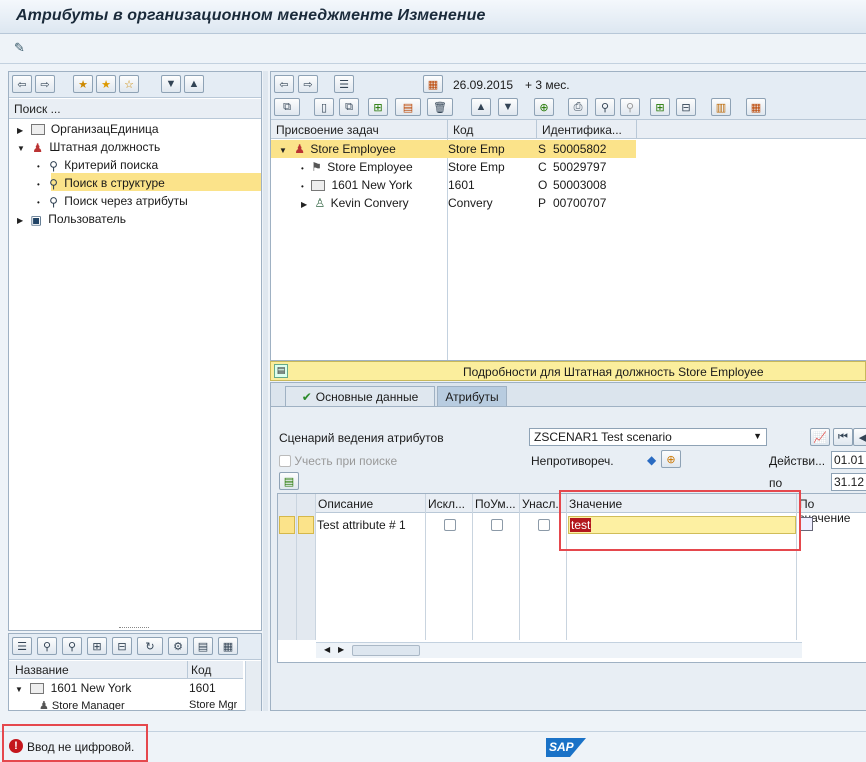  What do you see at coordinates (97, 646) in the screenshot?
I see `select-icon: ⊞` at bounding box center [97, 646].